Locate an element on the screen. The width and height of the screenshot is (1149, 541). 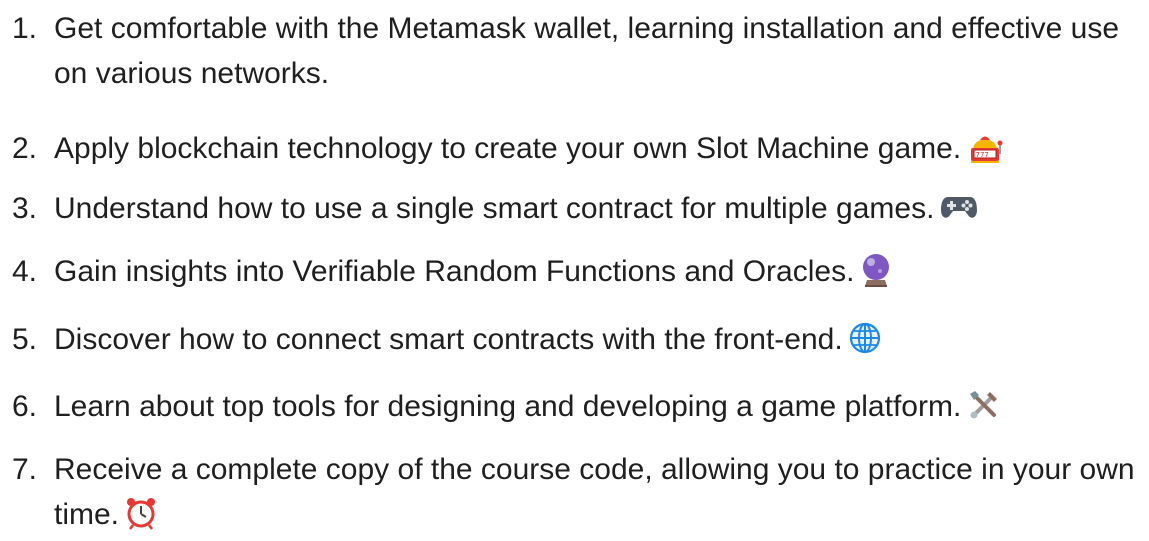
slot-machine-icon: 777 is located at coordinates (986, 147).